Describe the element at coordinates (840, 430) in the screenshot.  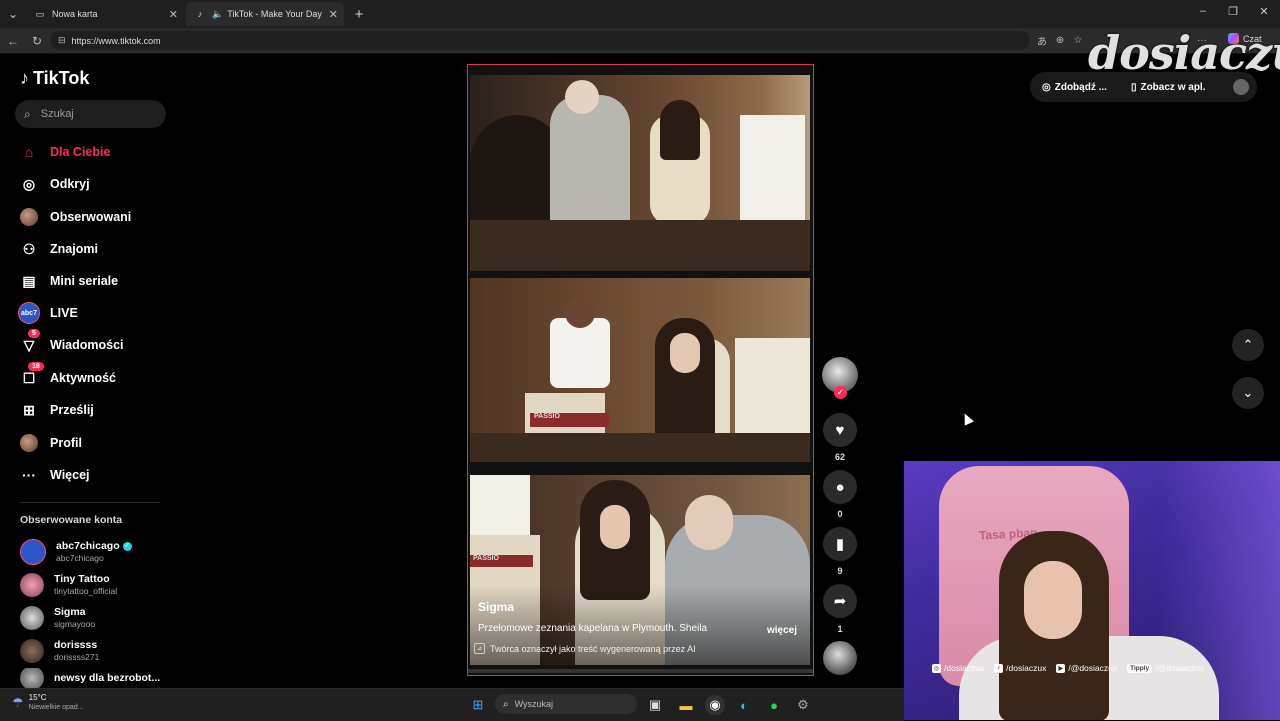
I see `like-button: ♥` at that location.